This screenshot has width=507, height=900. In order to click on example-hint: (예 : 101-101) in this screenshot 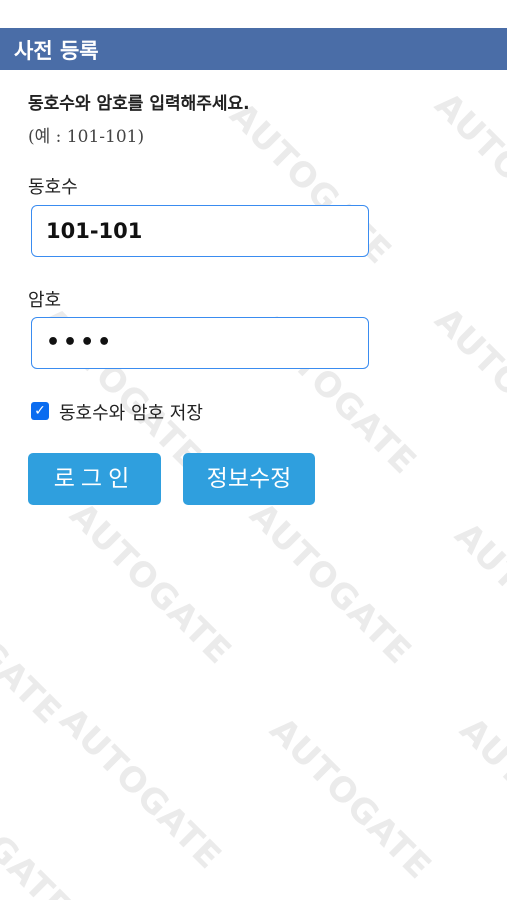, I will do `click(86, 137)`.